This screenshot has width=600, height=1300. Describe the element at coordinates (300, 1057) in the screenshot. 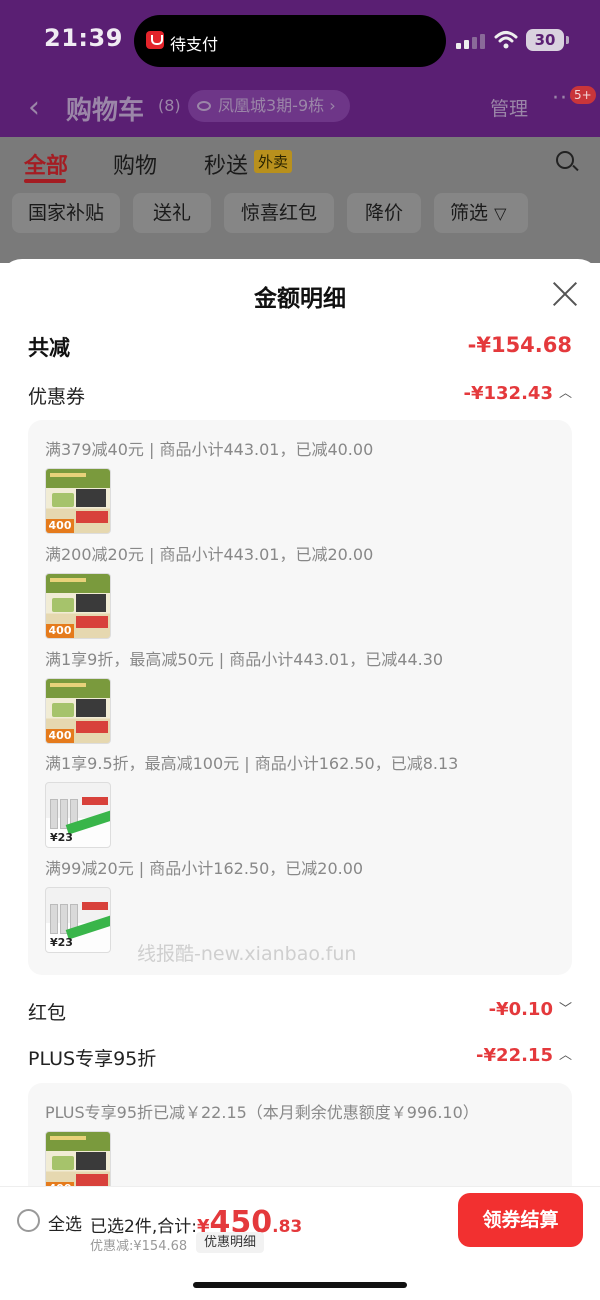

I see `plus-discount-row: PLUS专享95折 -¥22.15 ︿` at that location.